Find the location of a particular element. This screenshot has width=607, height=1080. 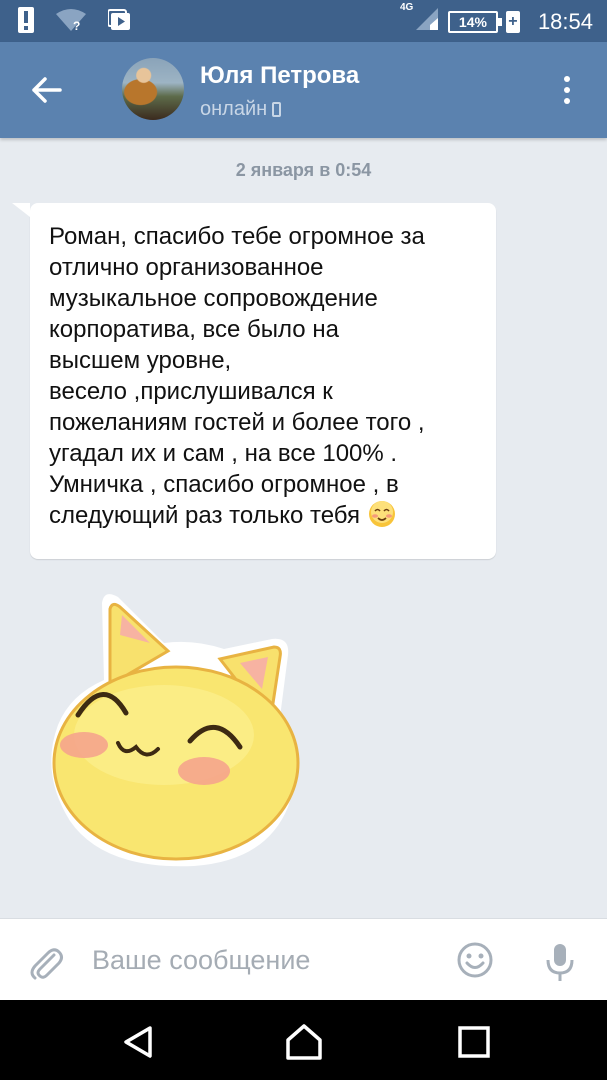

system-navigation-bar is located at coordinates (303, 1040).